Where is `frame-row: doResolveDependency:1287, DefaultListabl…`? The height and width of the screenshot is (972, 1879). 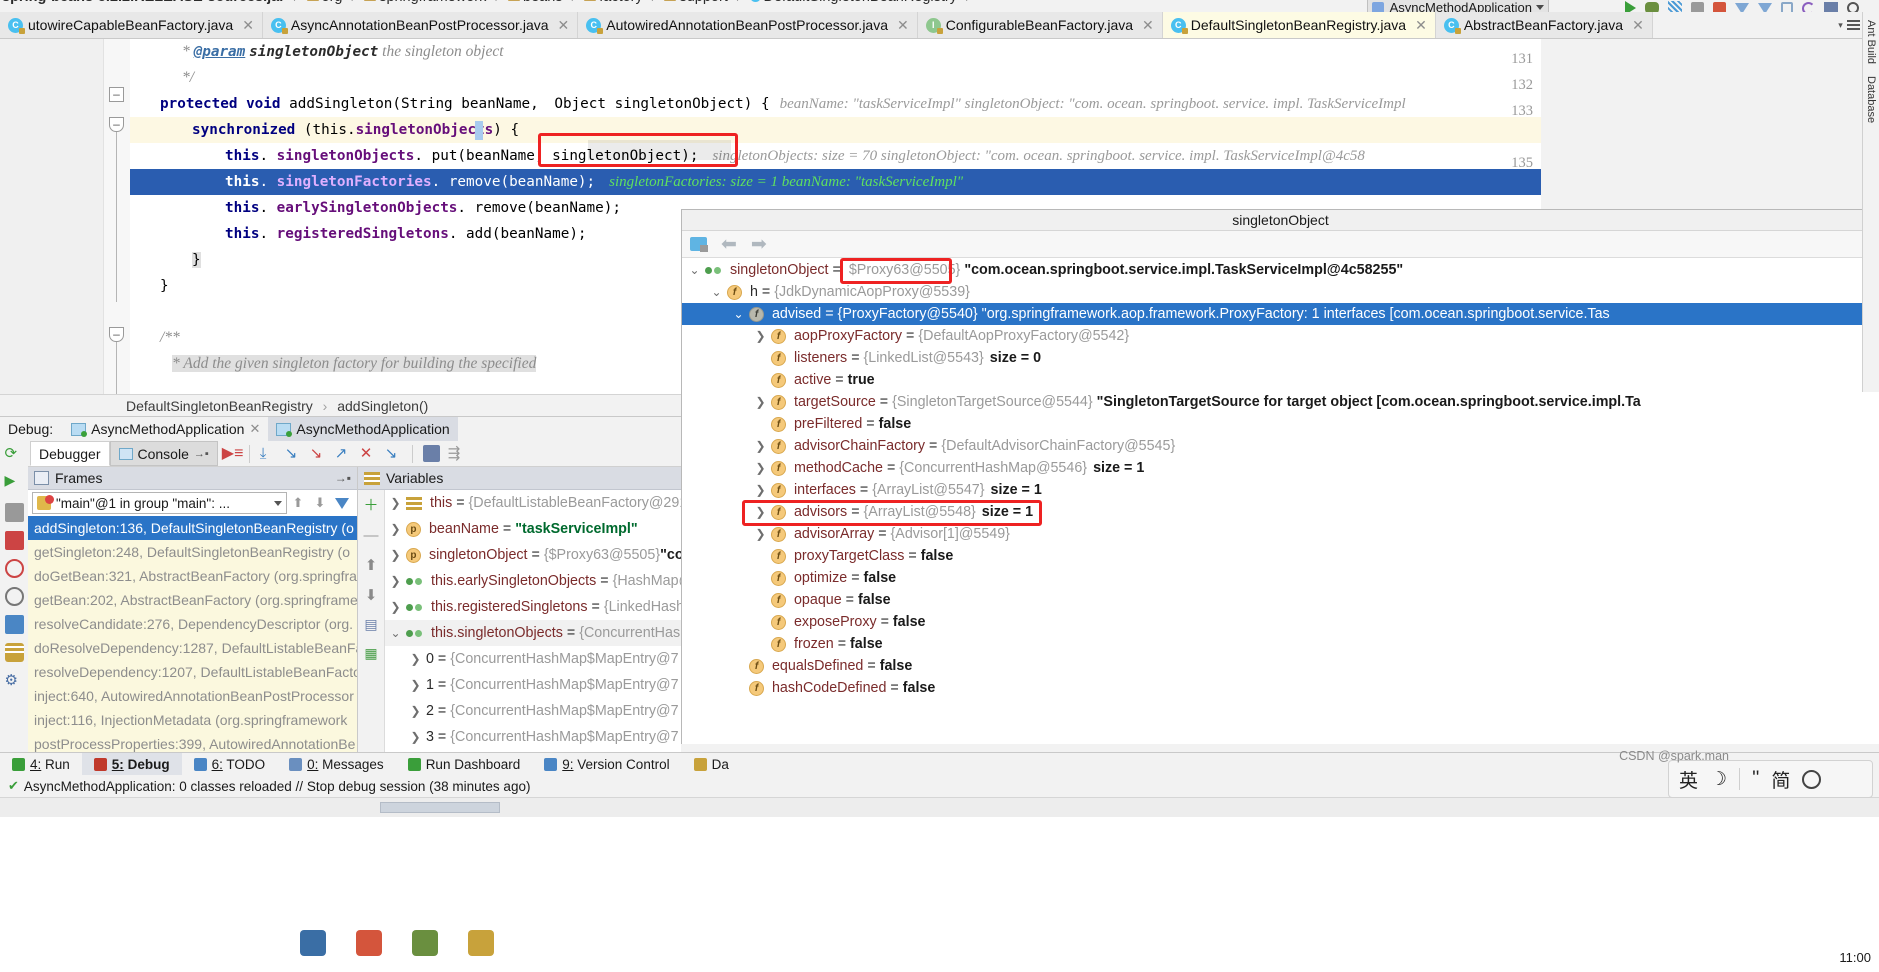
frame-row: doResolveDependency:1287, DefaultListabl… is located at coordinates (192, 648).